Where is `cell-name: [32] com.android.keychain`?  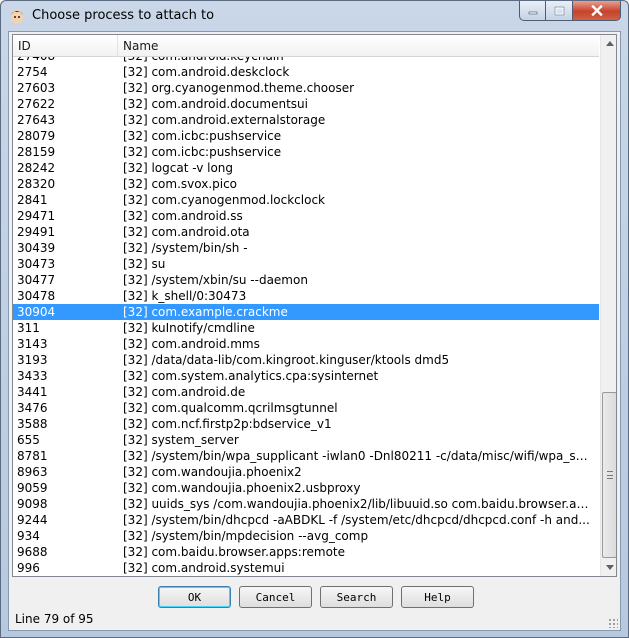 cell-name: [32] com.android.keychain is located at coordinates (358, 60).